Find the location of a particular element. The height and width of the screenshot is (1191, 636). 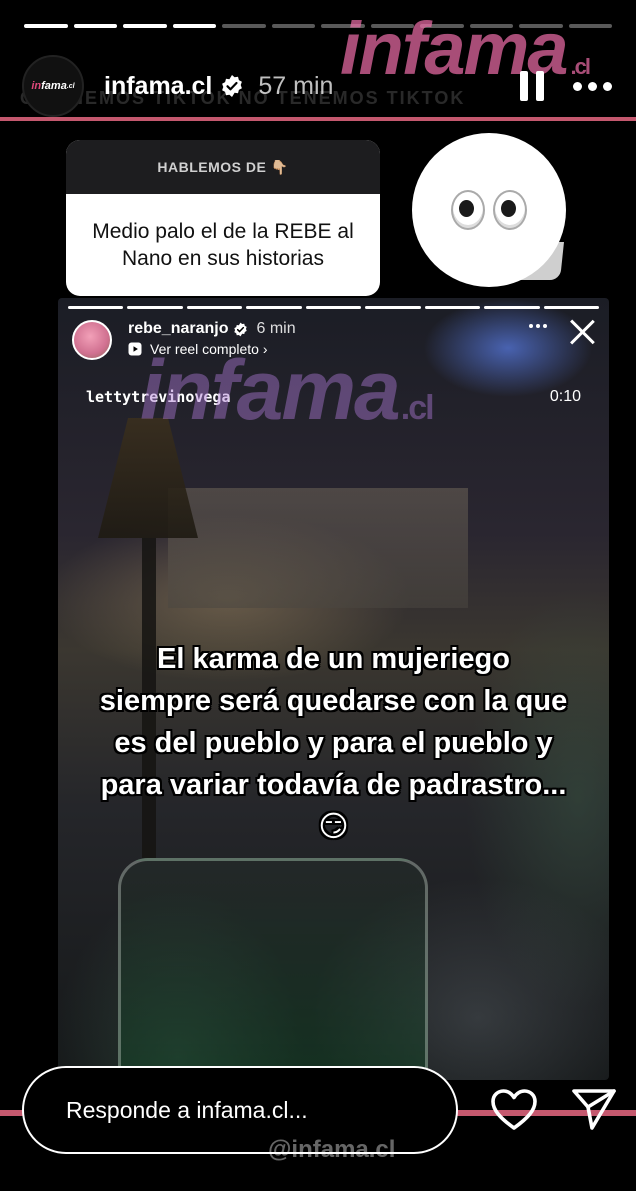

story-header: in fama .cl infama.cl 57 min is located at coordinates (319, 86).